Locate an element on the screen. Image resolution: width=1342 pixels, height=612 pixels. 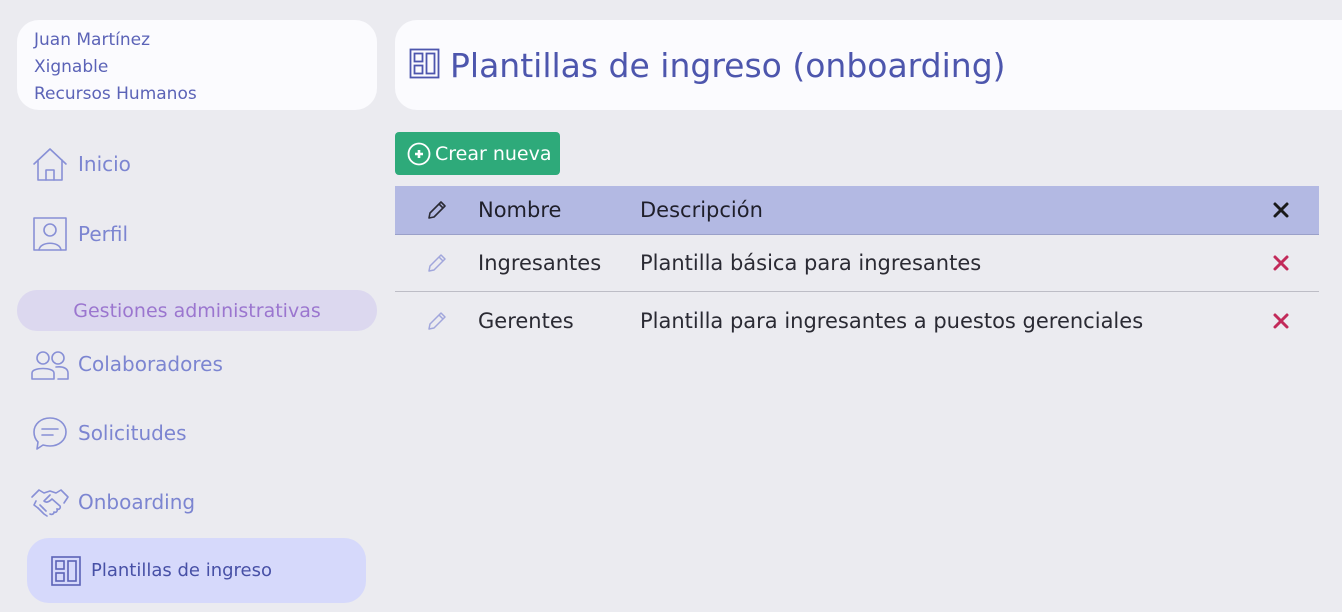
user-card: Juan Martínez Xignable Recursos Humanos is located at coordinates (197, 65).